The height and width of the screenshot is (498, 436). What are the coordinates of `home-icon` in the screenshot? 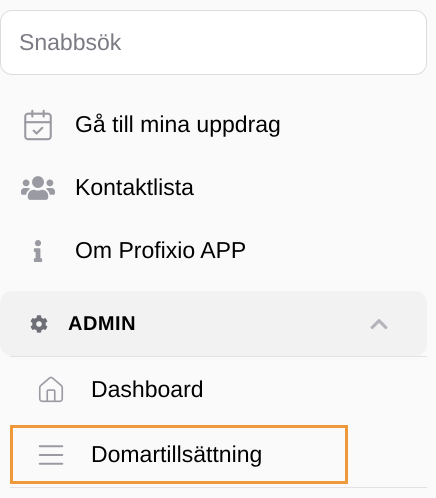 It's located at (51, 389).